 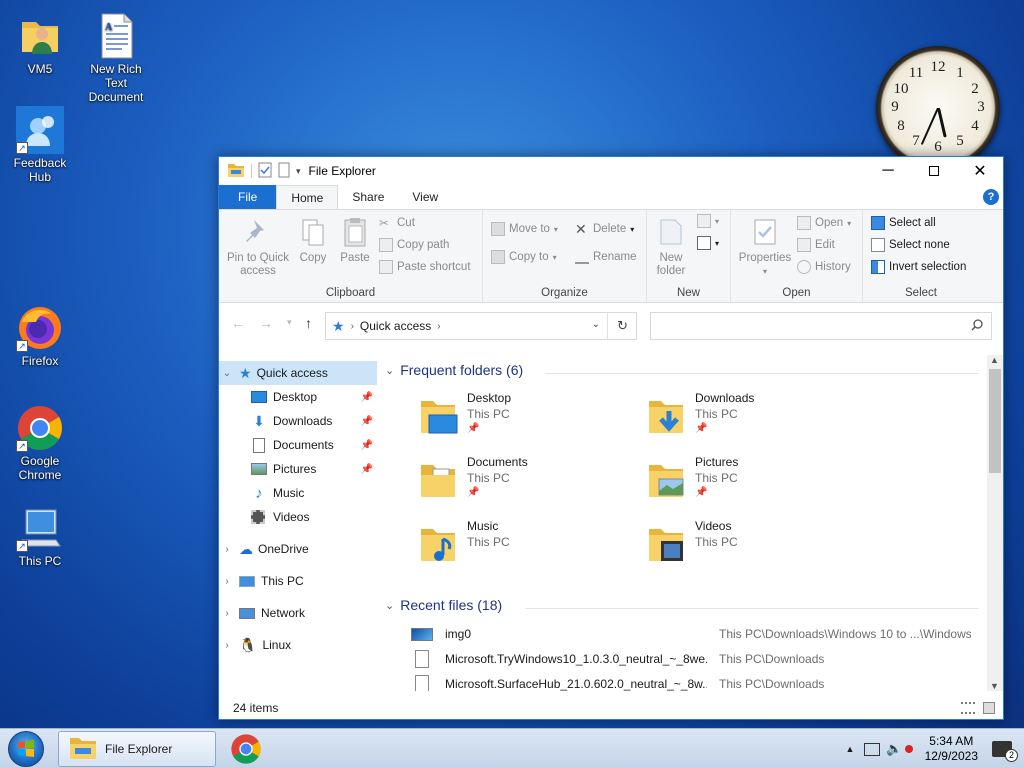 What do you see at coordinates (995, 421) in the screenshot?
I see `scrollbar-thumb` at bounding box center [995, 421].